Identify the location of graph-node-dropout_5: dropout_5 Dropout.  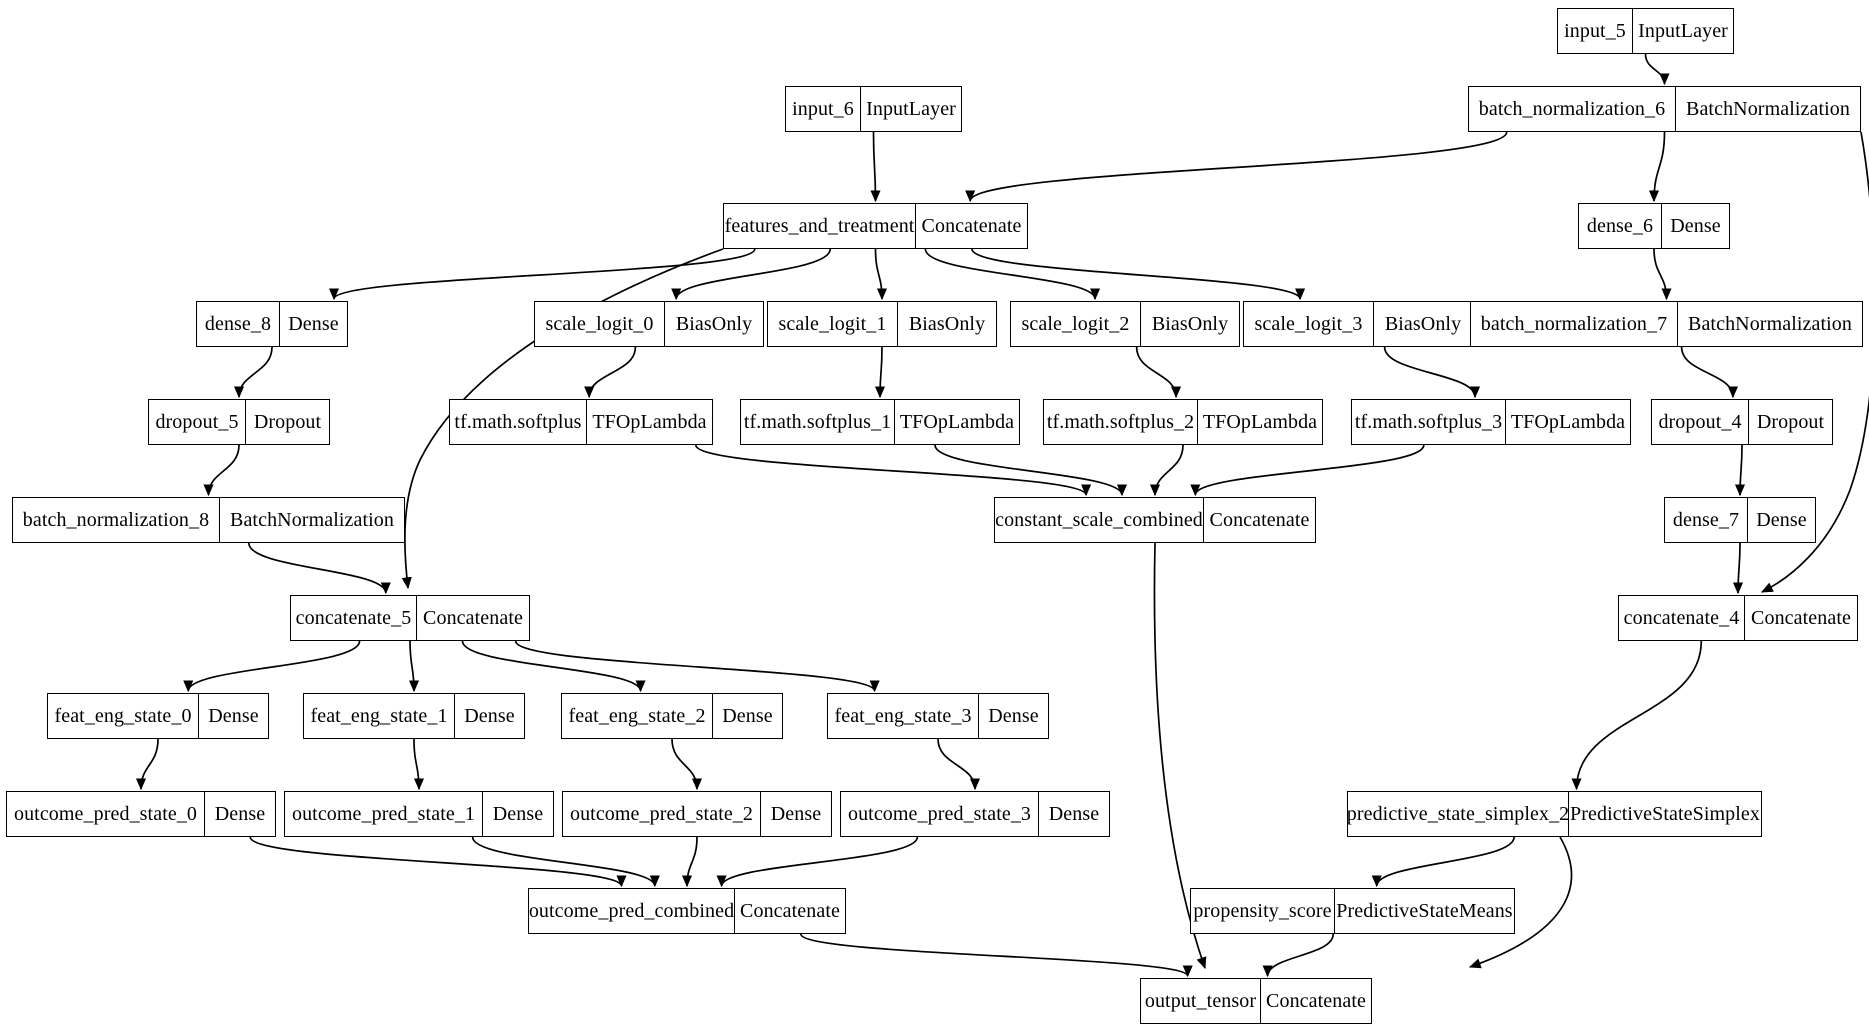
(239, 422).